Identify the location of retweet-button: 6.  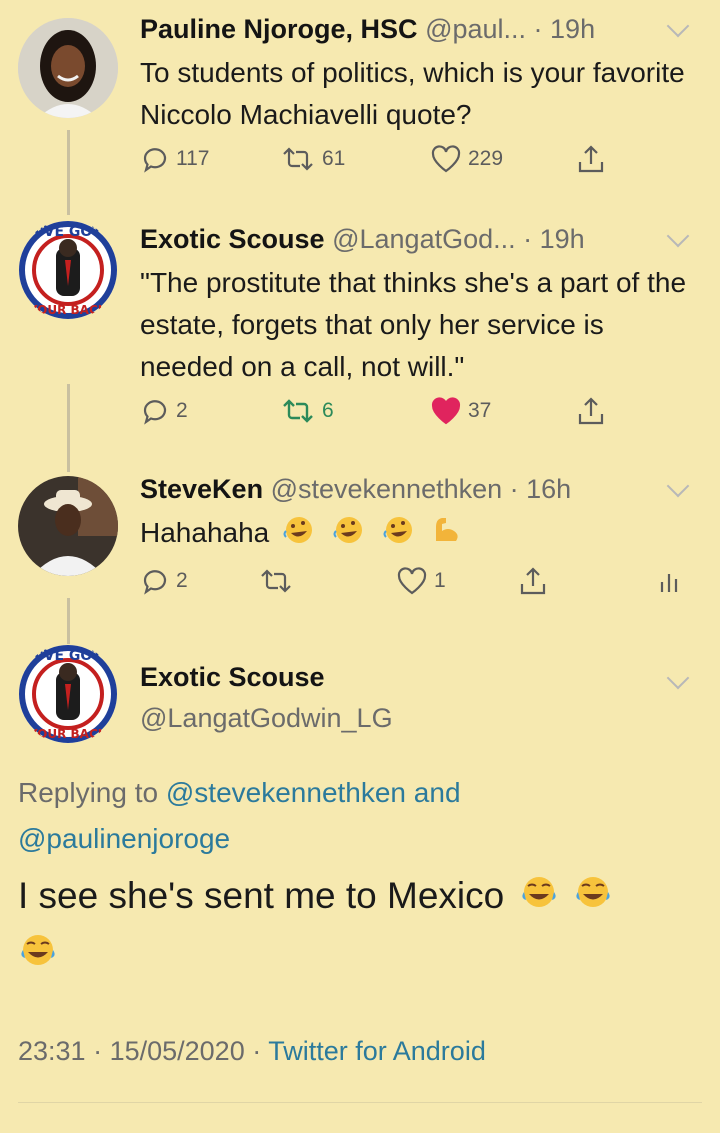
(307, 411).